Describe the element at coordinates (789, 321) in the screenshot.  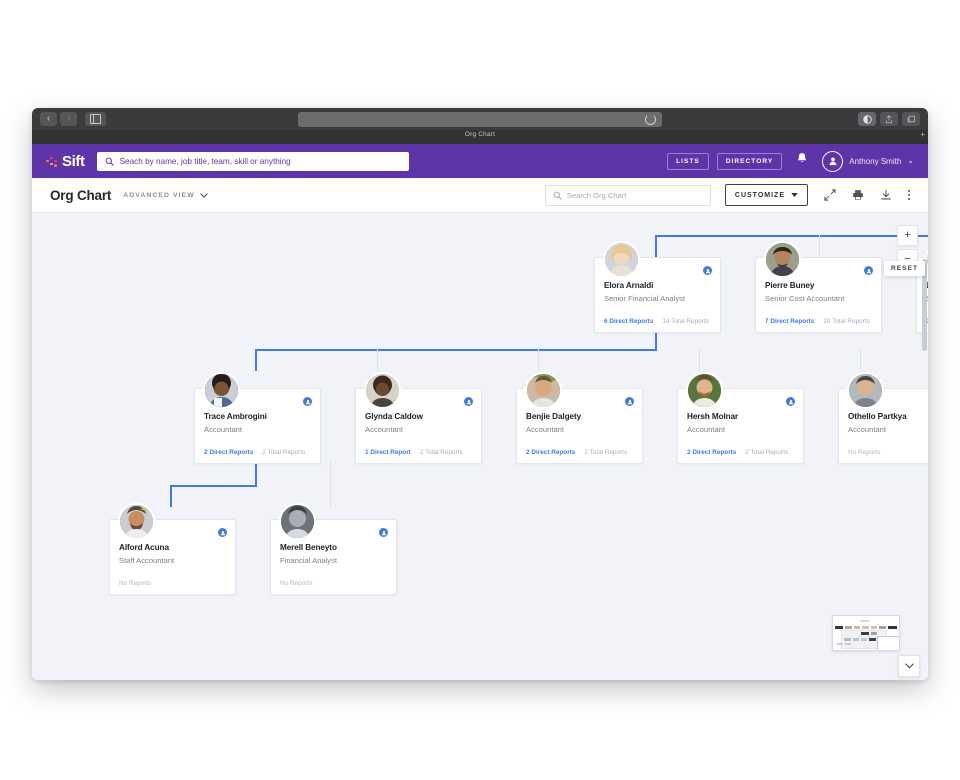
I see `direct-reports-link: 7 Direct Reports` at that location.